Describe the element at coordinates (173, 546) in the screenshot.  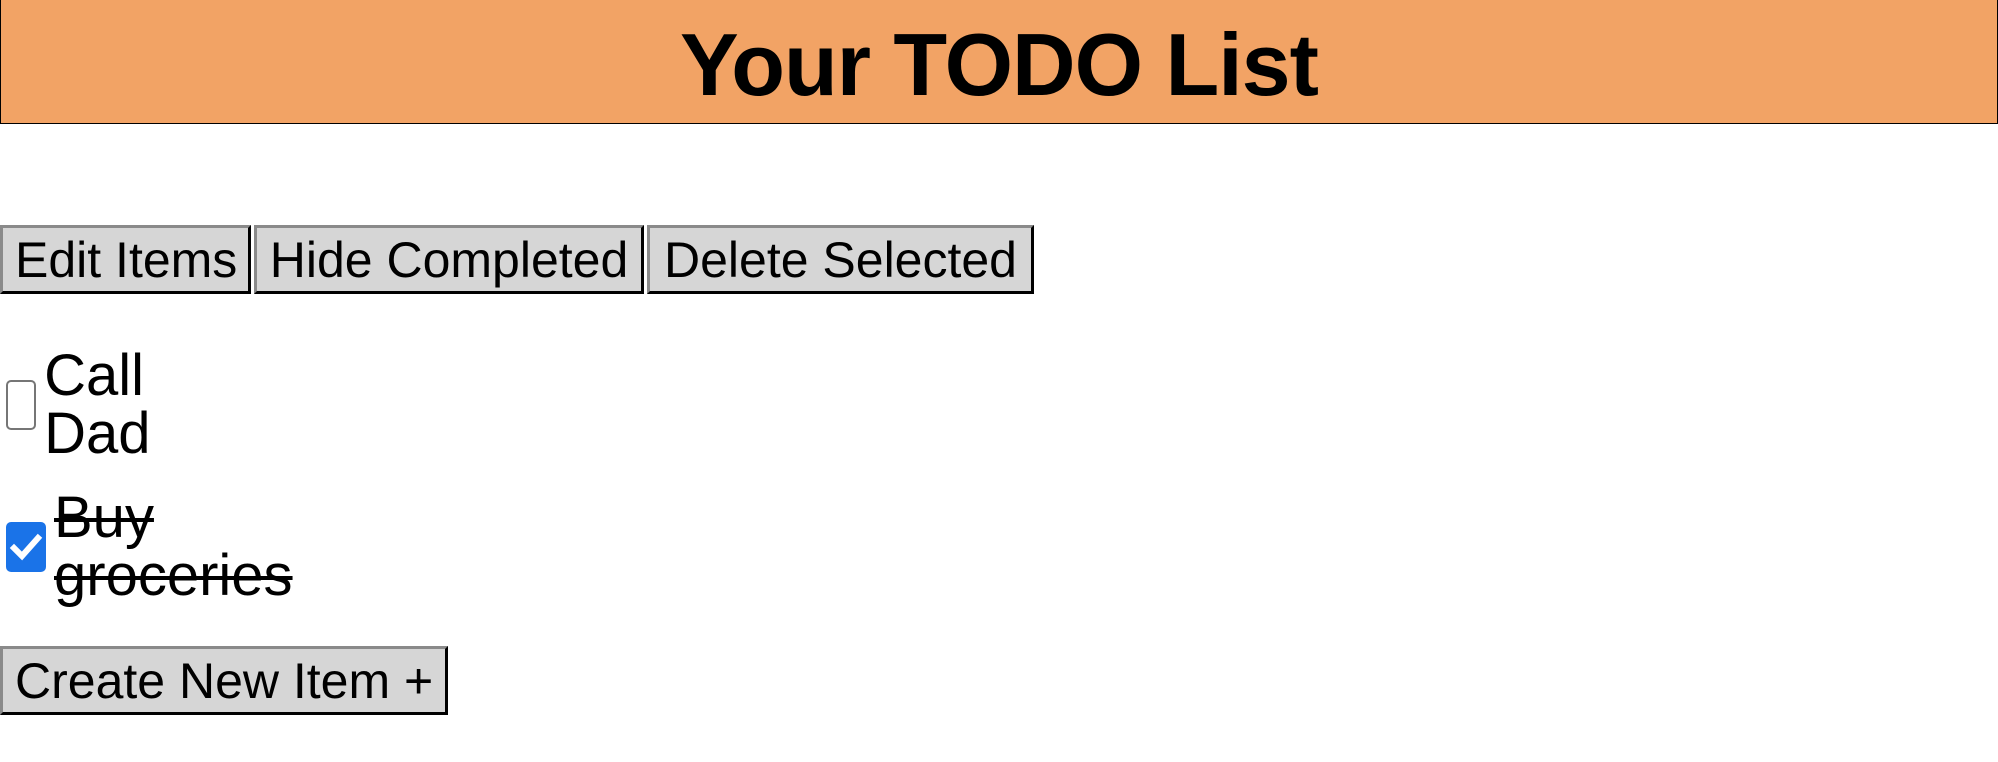
I see `todo-label: Buy groceries` at that location.